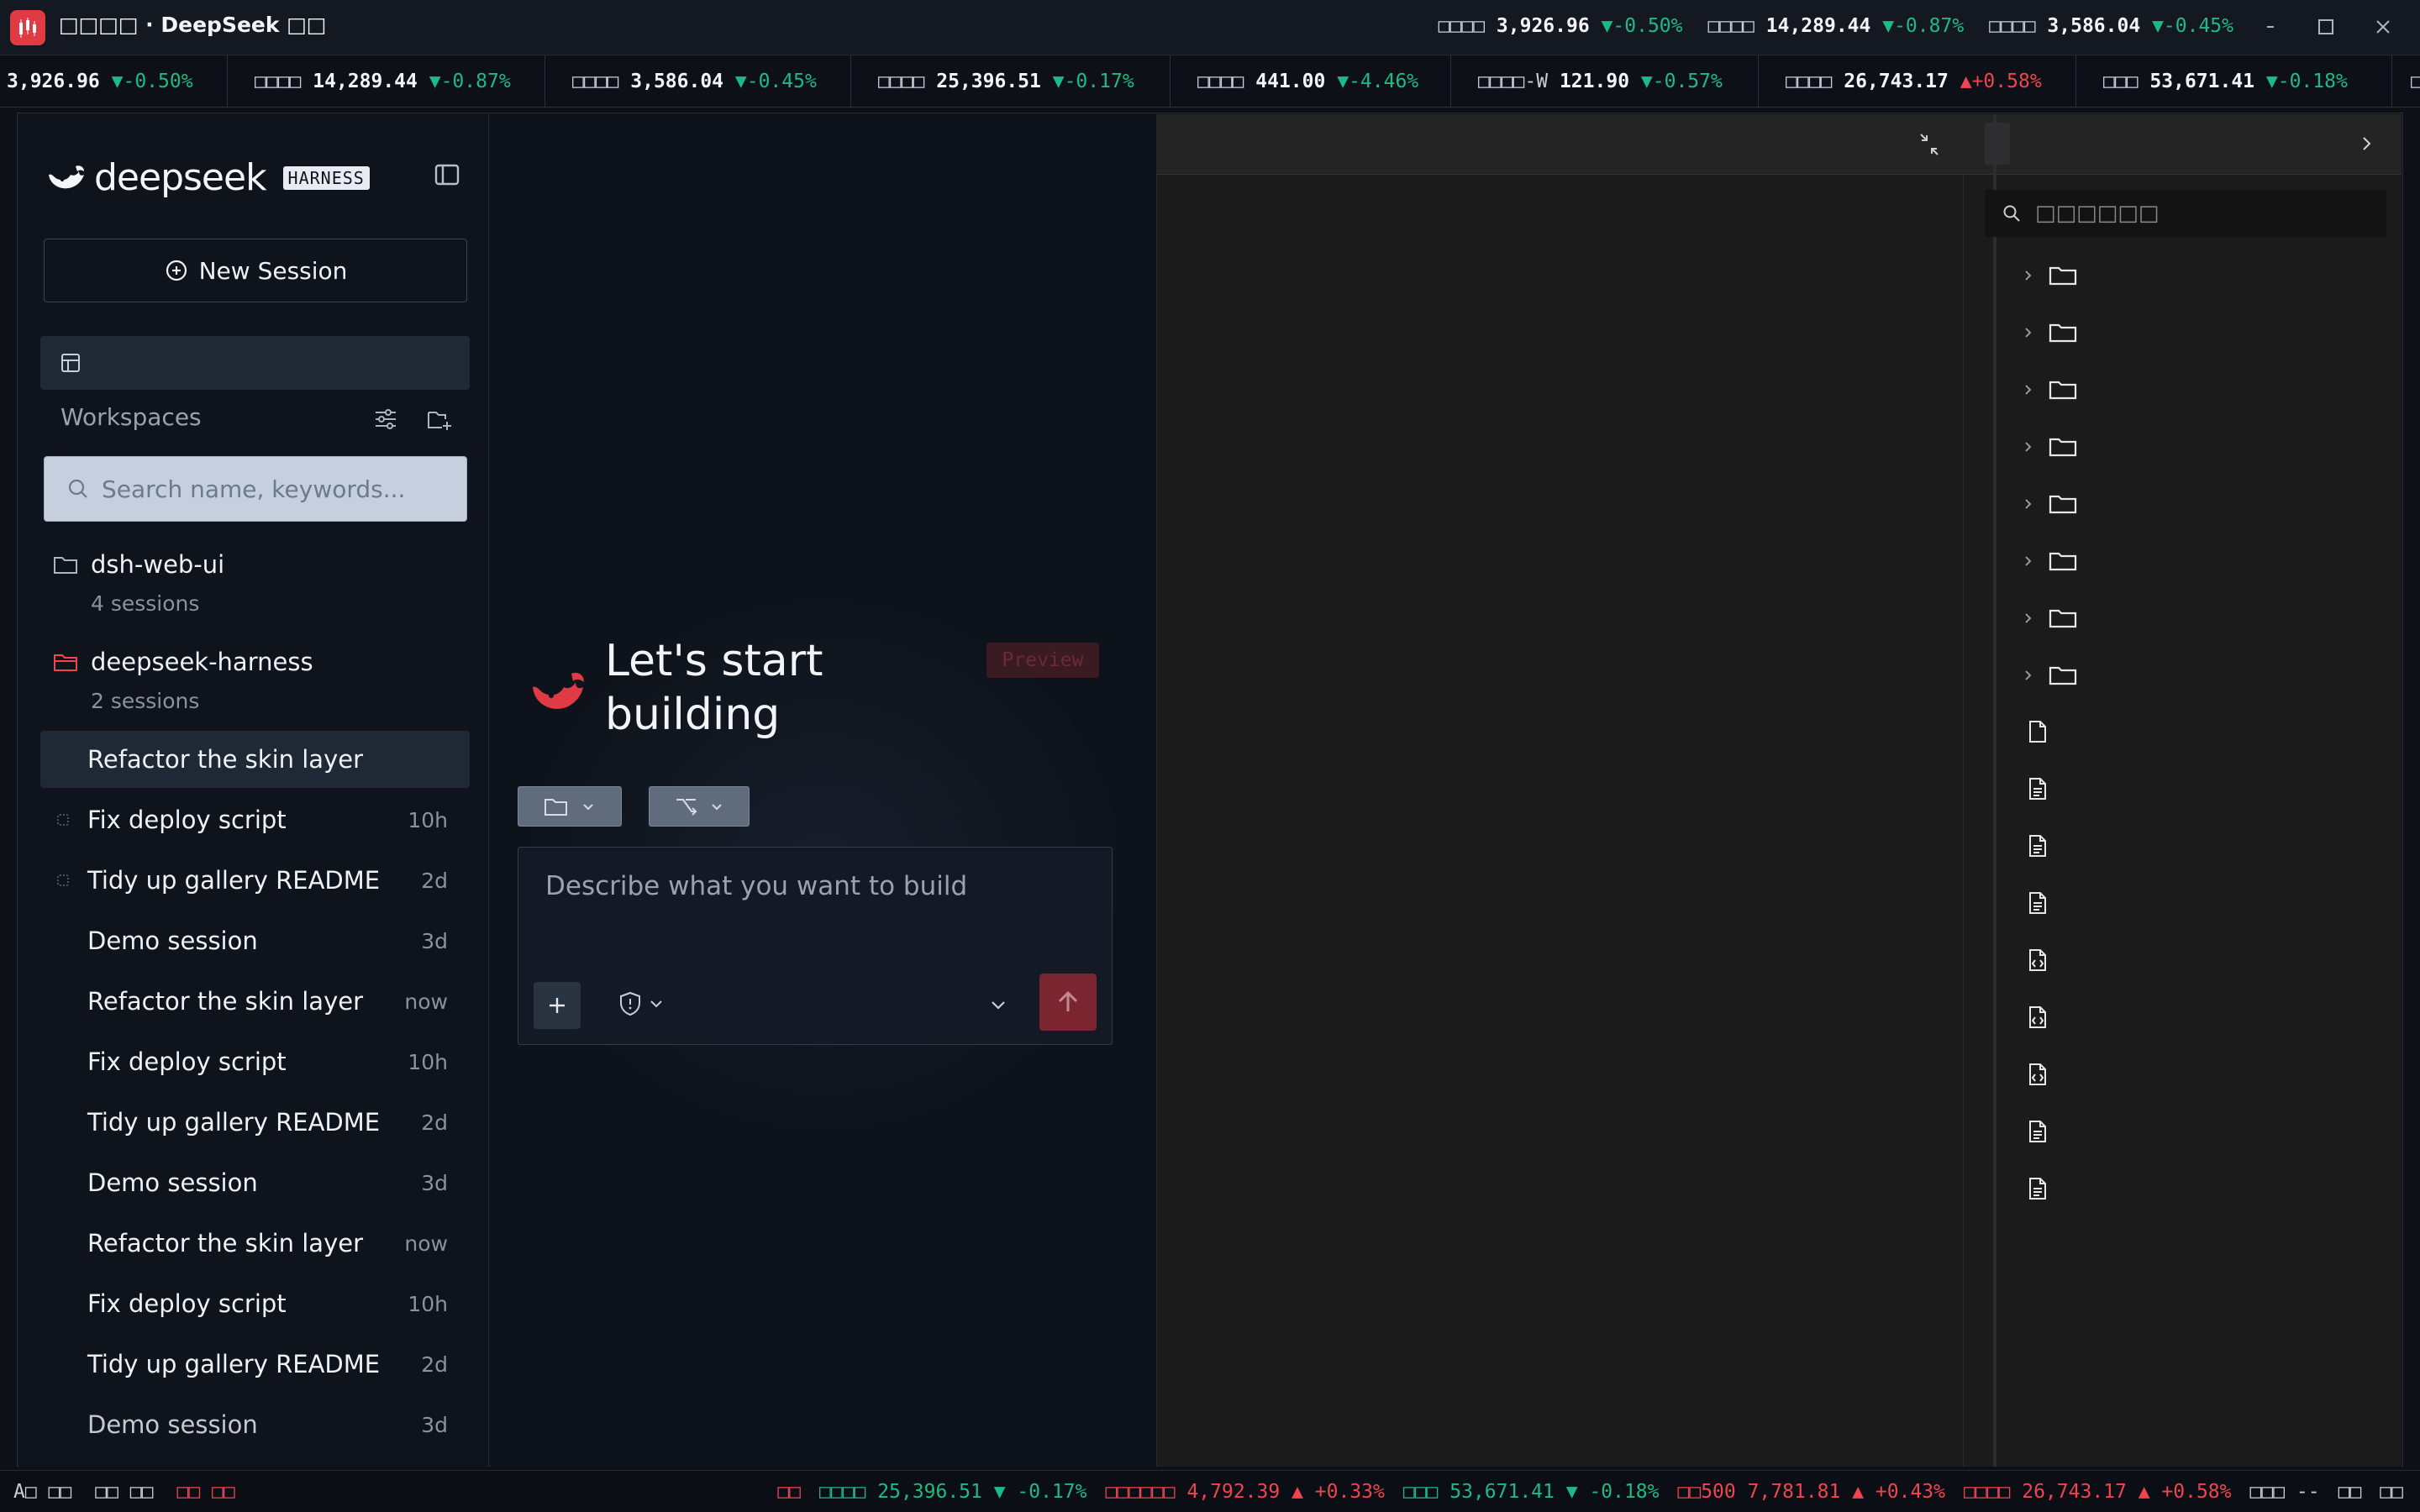  What do you see at coordinates (385, 419) in the screenshot?
I see `filter-settings-icon` at bounding box center [385, 419].